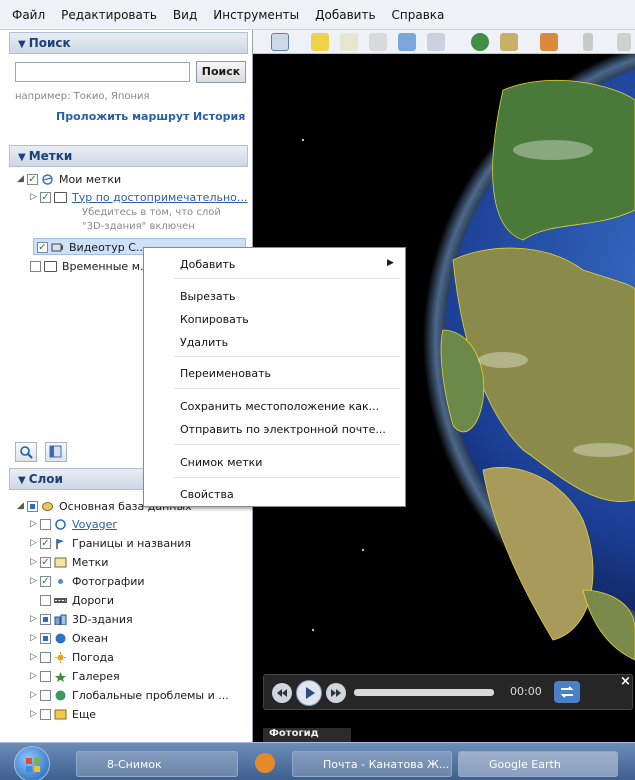 This screenshot has width=635, height=780. I want to click on firefox-icon, so click(265, 763).